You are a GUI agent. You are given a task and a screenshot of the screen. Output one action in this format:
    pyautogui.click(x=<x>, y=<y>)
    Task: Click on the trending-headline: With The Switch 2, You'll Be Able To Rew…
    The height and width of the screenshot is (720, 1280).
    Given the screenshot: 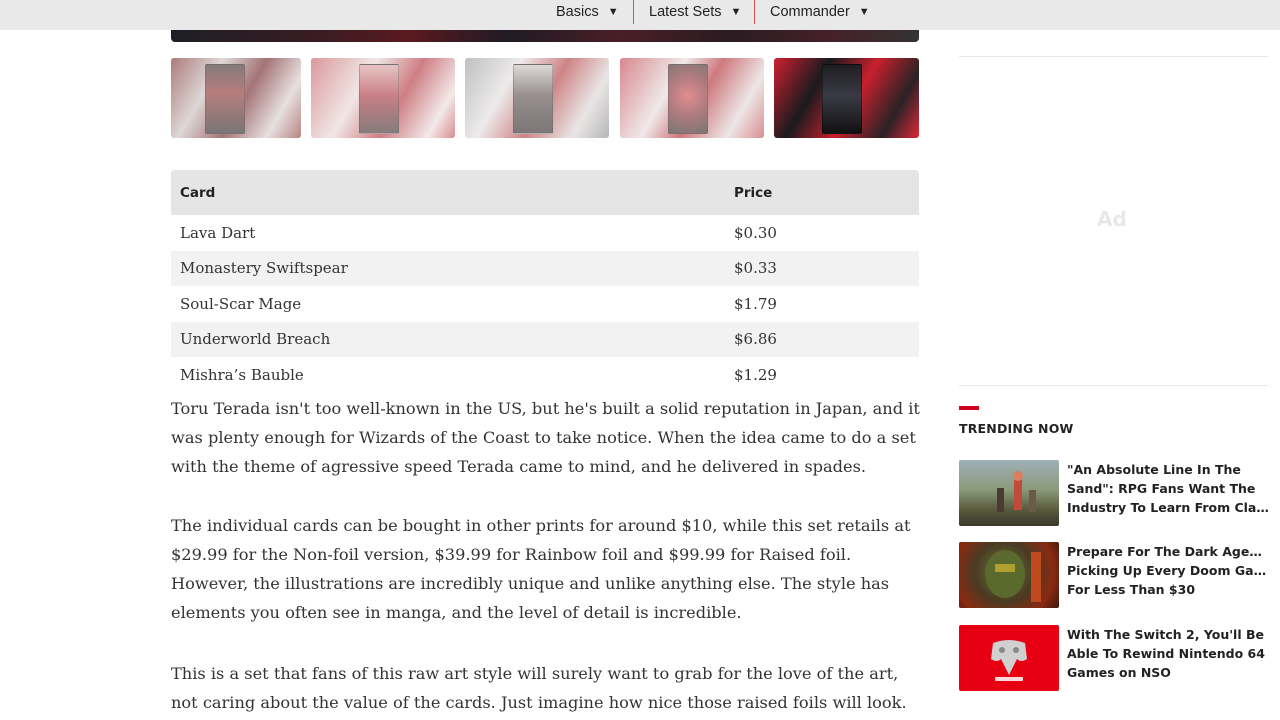 What is the action you would take?
    pyautogui.click(x=1168, y=653)
    